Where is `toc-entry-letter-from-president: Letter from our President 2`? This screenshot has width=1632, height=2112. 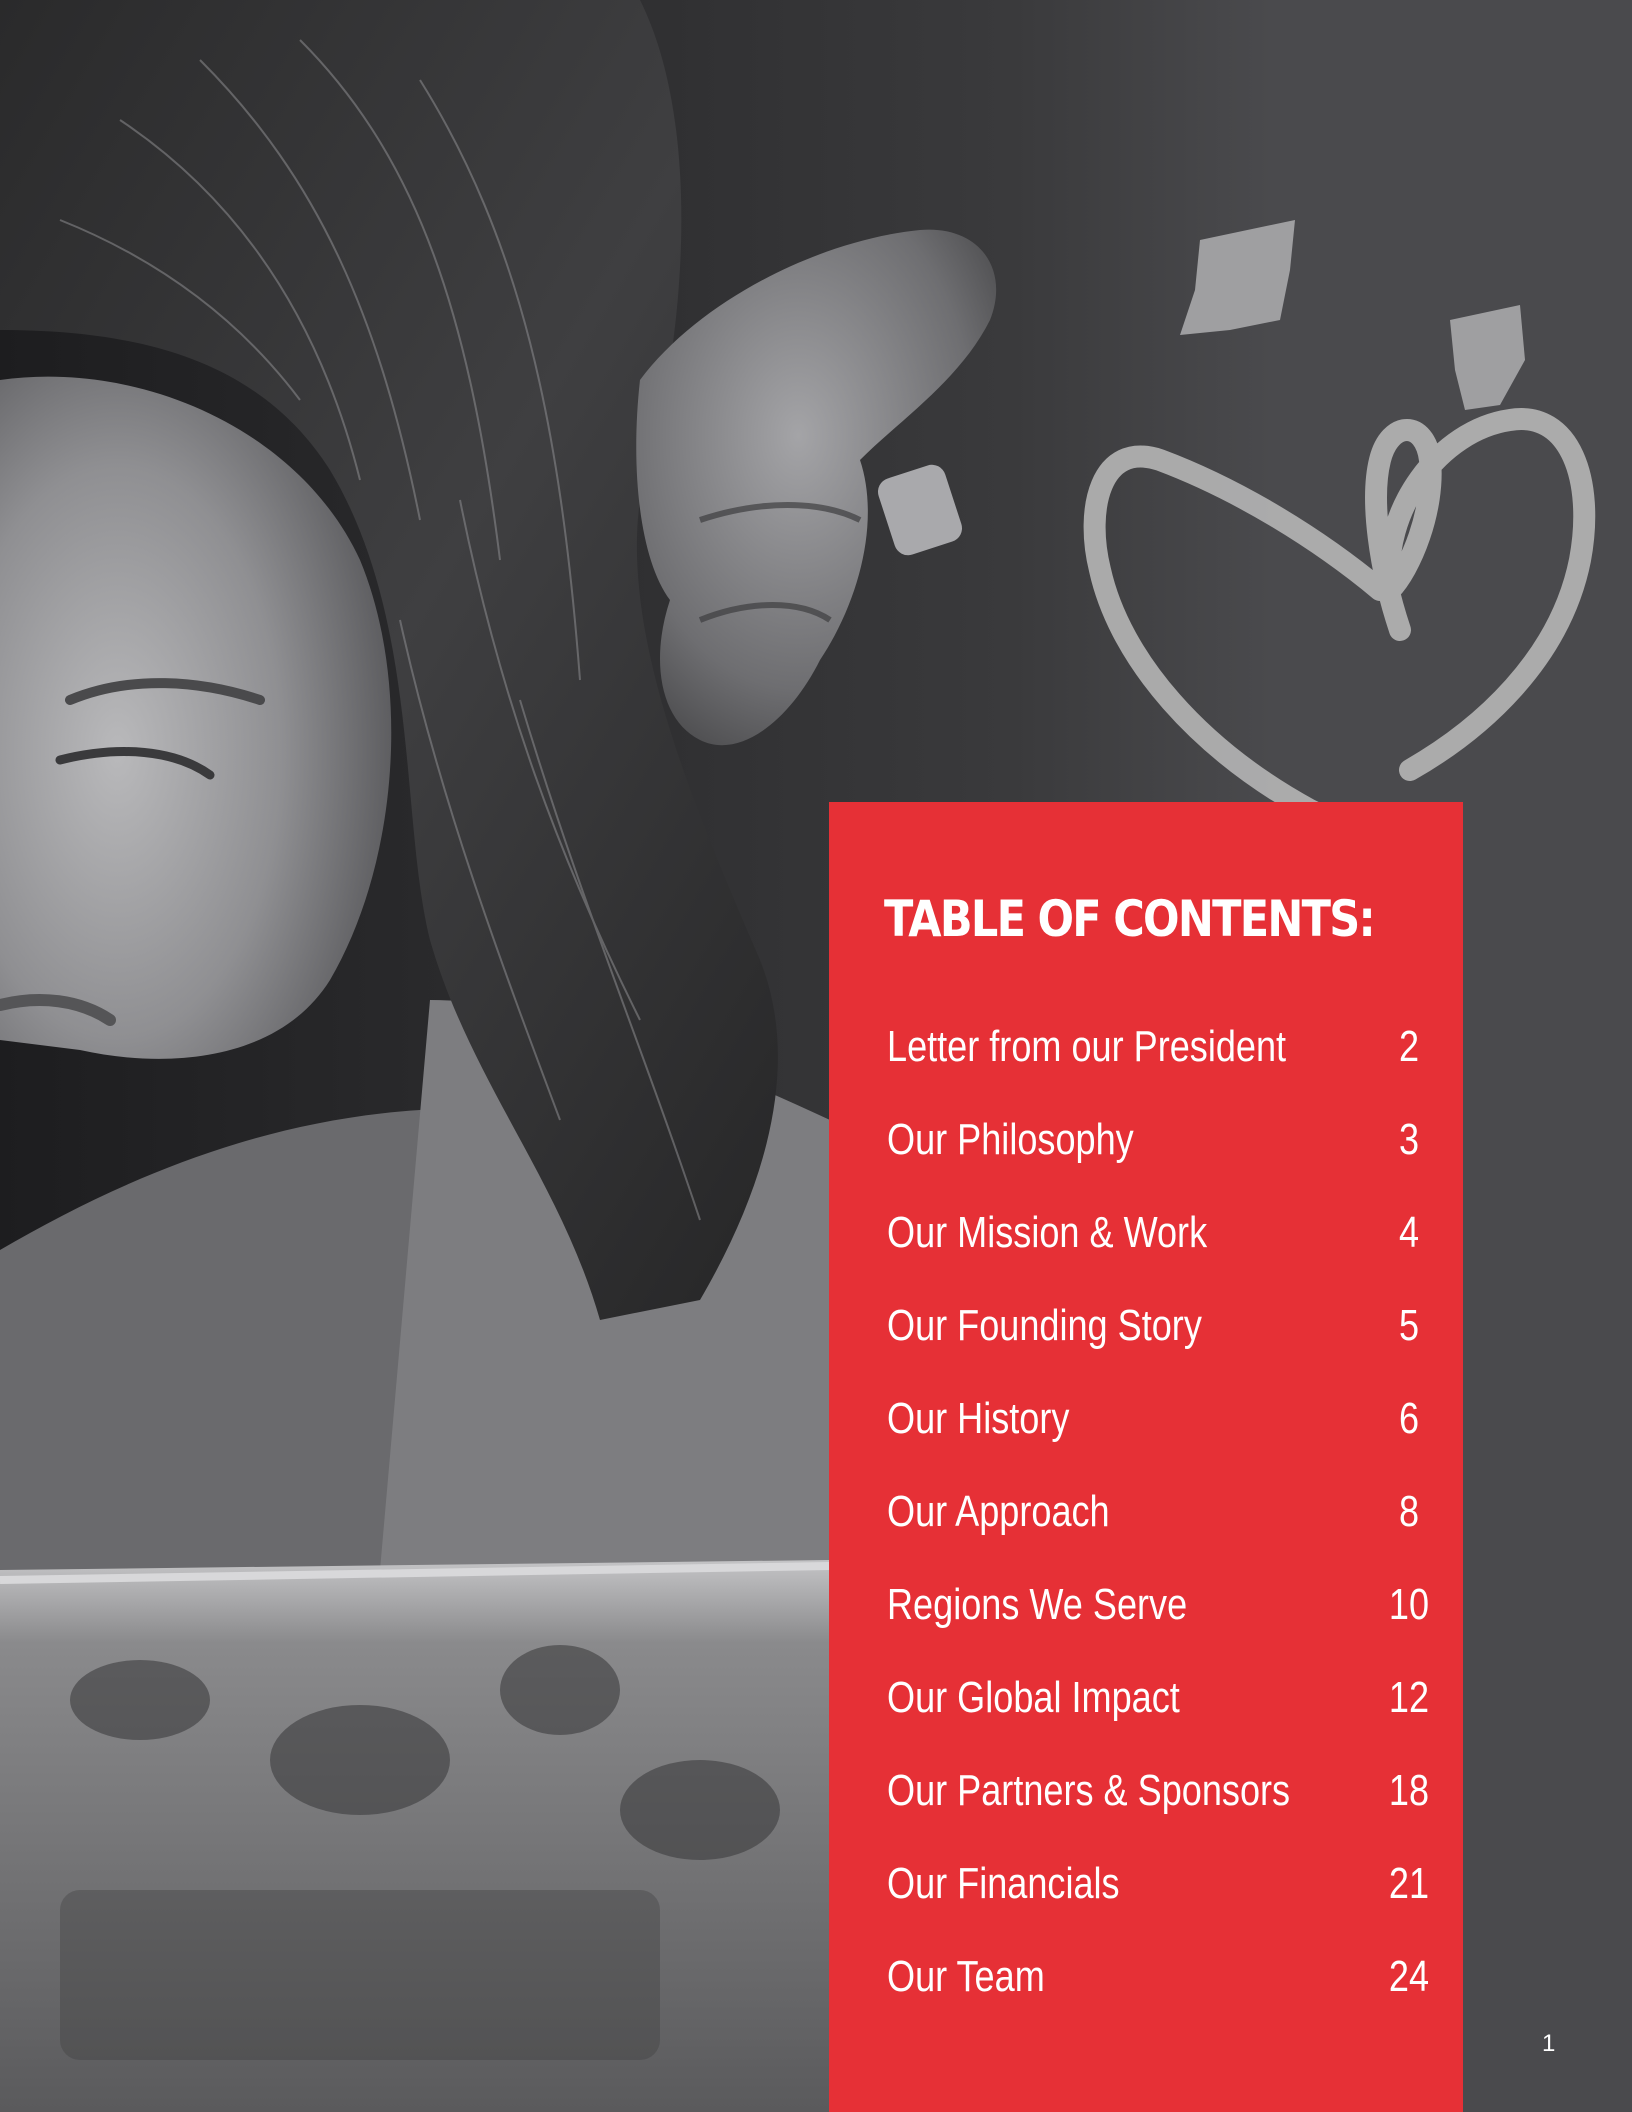 toc-entry-letter-from-president: Letter from our President 2 is located at coordinates (1157, 1052).